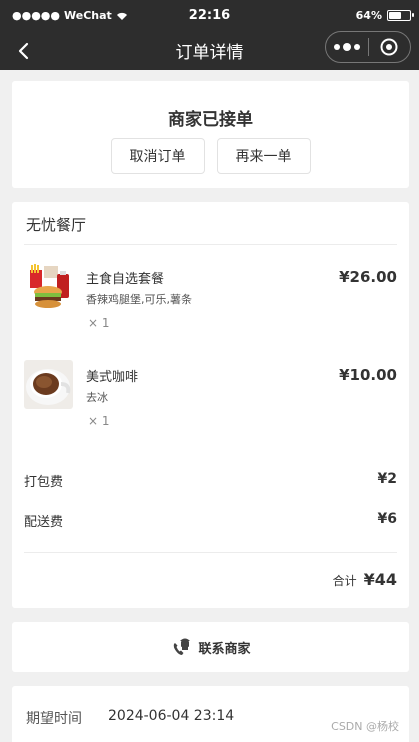 The width and height of the screenshot is (419, 742). Describe the element at coordinates (210, 156) in the screenshot. I see `order-actions: 取消订单 再来一单` at that location.